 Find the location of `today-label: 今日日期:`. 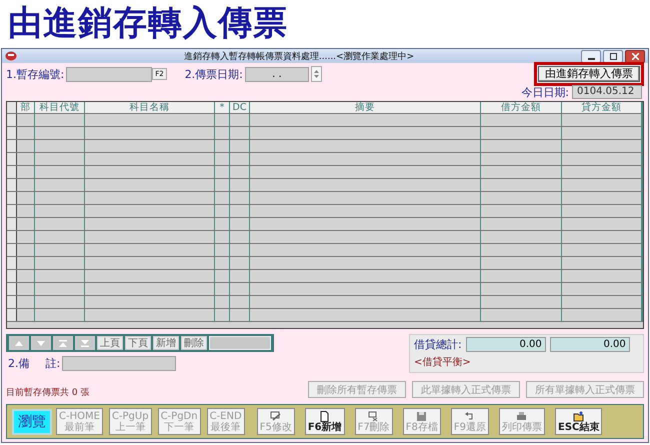

today-label: 今日日期: is located at coordinates (545, 92).